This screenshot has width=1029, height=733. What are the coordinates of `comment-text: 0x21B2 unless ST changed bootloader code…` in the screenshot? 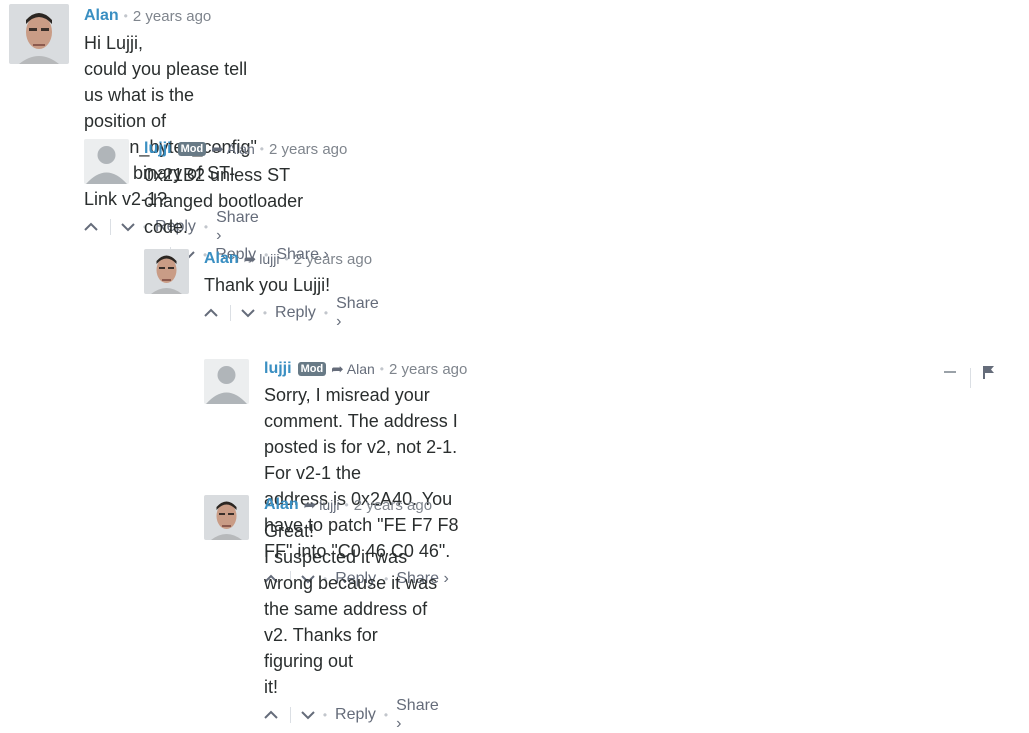 It's located at (245, 201).